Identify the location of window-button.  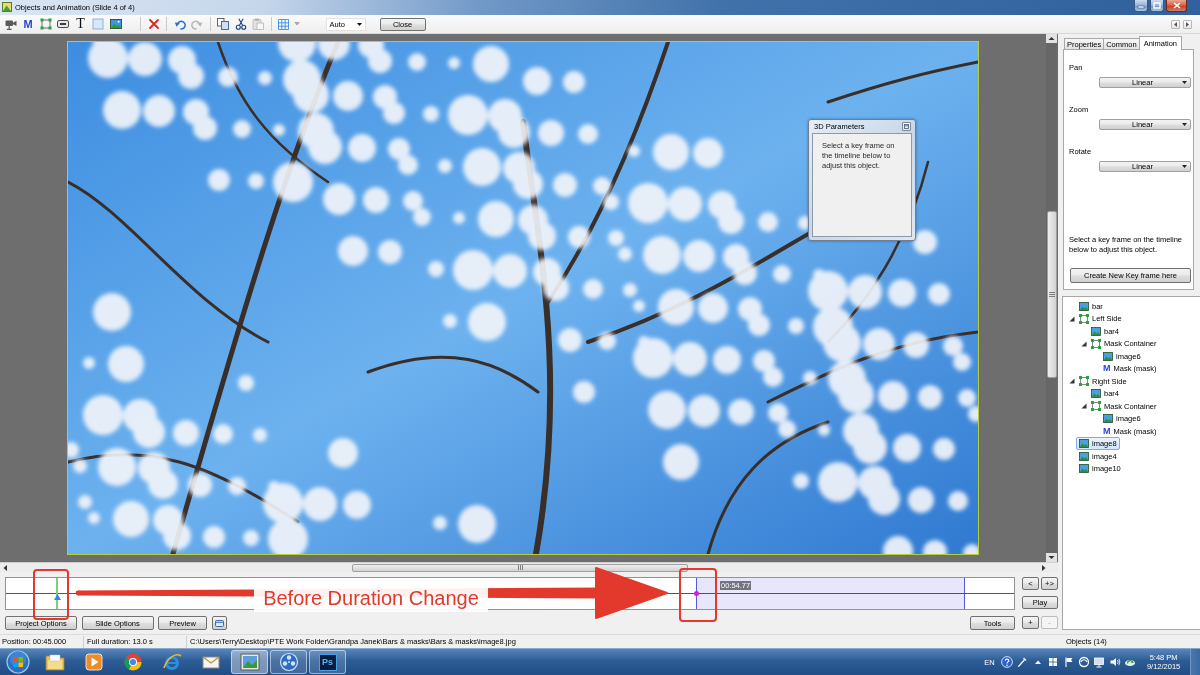
(219, 623).